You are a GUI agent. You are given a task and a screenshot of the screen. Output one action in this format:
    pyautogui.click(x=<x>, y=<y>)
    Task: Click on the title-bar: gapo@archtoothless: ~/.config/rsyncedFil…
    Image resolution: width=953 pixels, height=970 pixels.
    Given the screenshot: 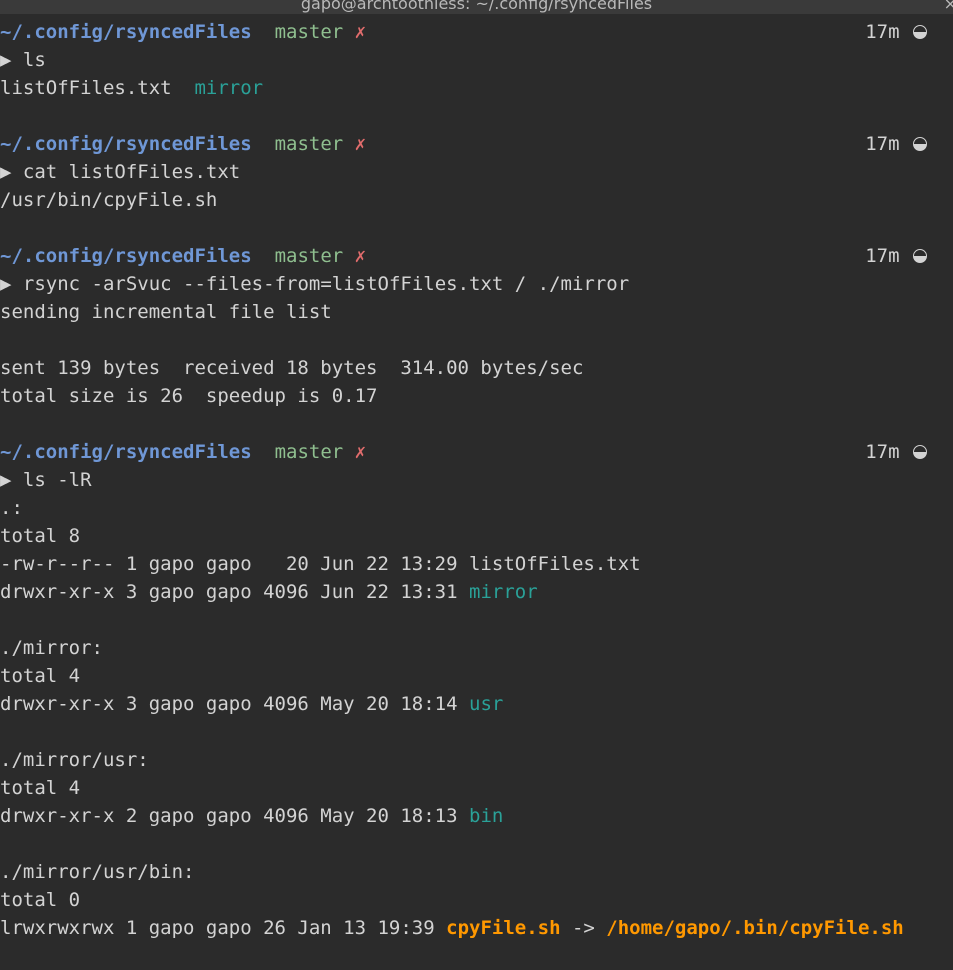 What is the action you would take?
    pyautogui.click(x=476, y=7)
    